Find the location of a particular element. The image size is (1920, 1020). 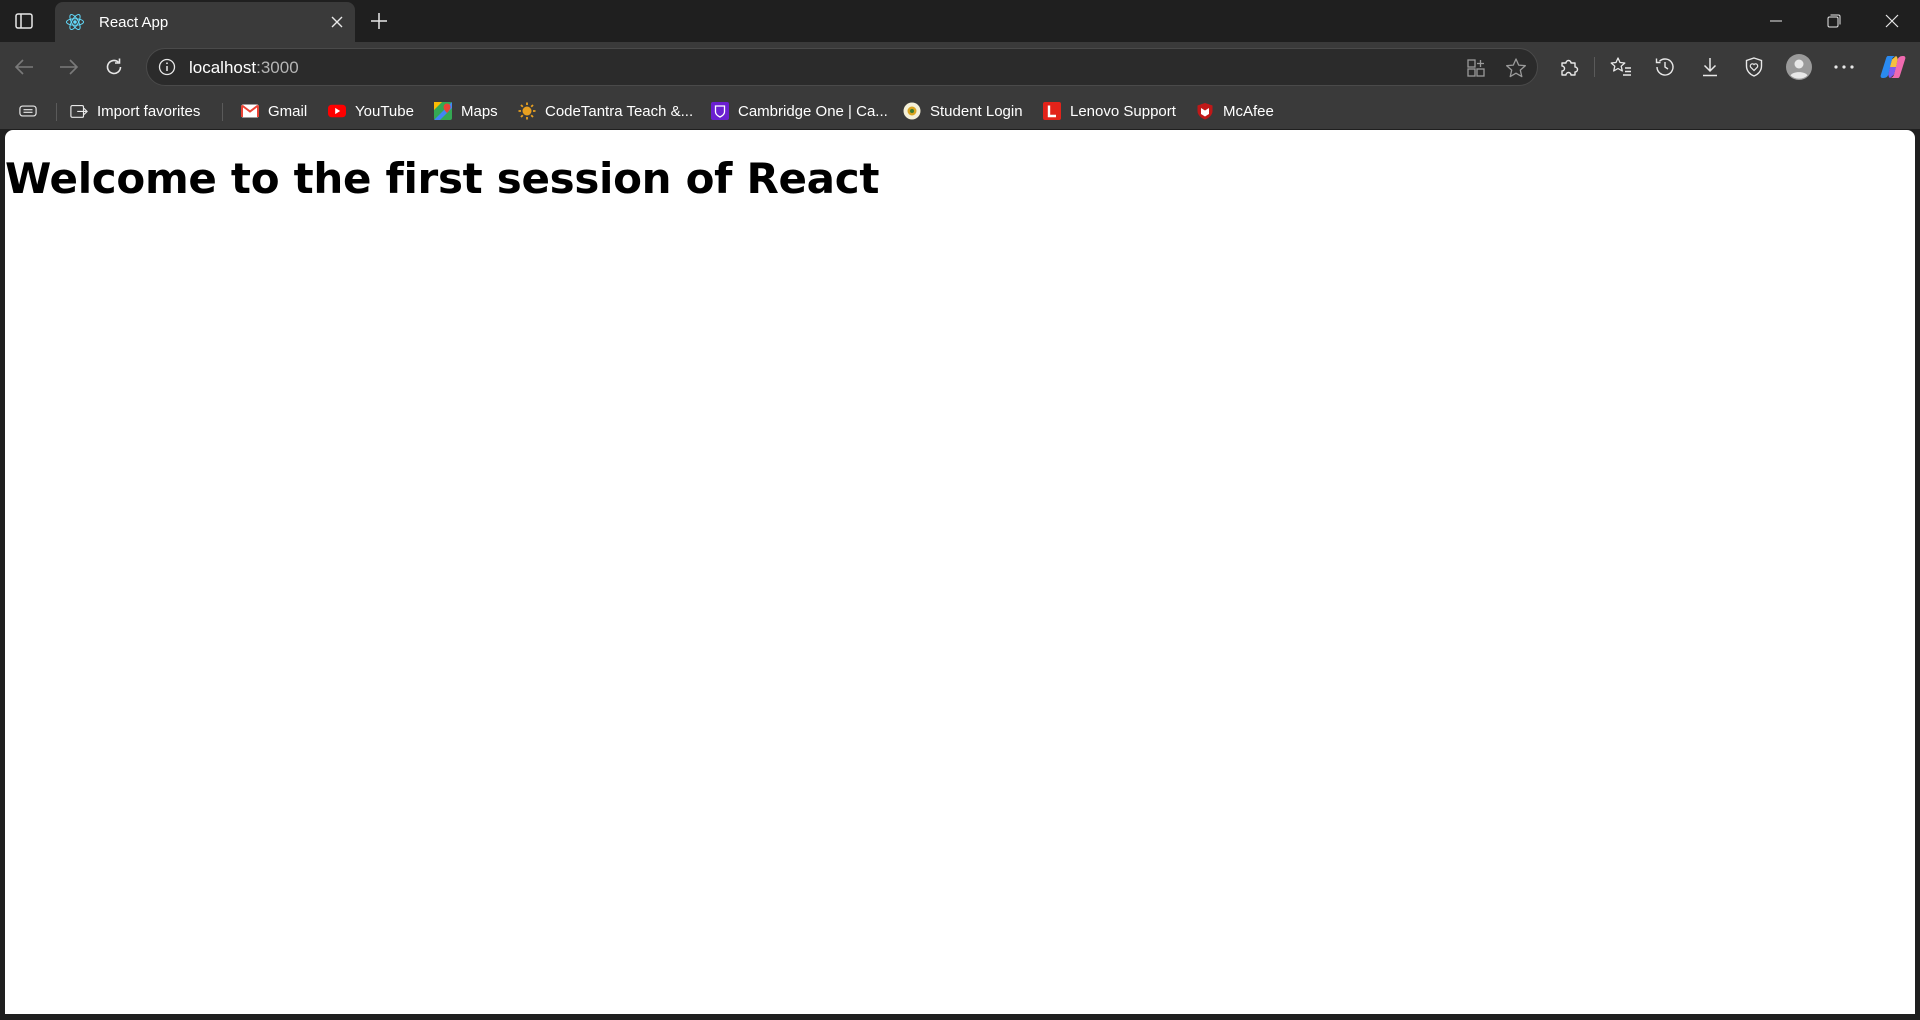

mcafee-icon is located at coordinates (1205, 111).